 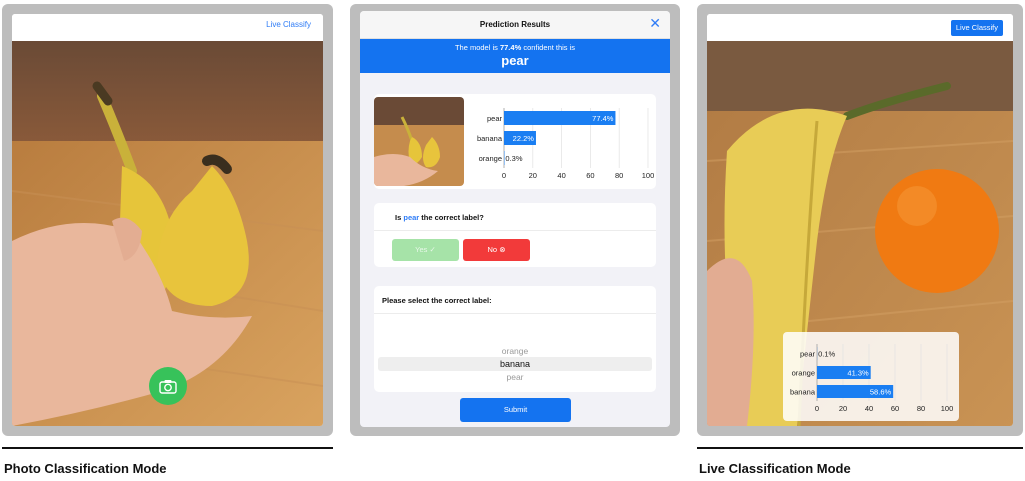 What do you see at coordinates (502, 249) in the screenshot?
I see `x-circle-icon: ⊗` at bounding box center [502, 249].